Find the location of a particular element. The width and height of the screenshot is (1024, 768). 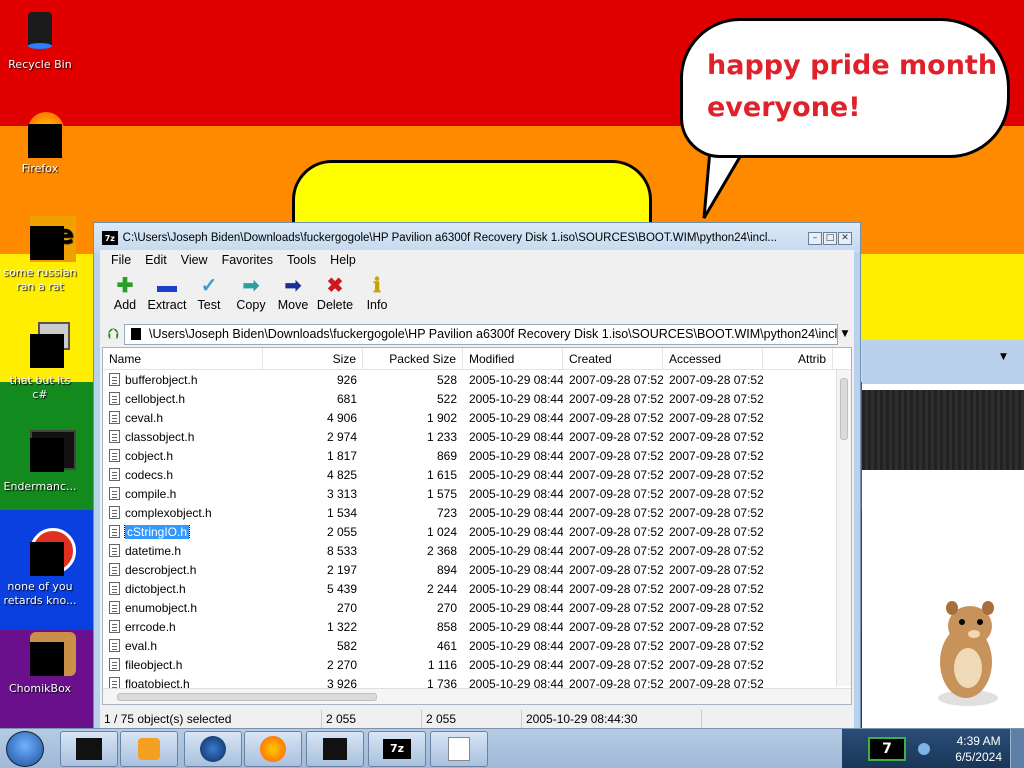

up-folder-icon: ⮉ is located at coordinates (113, 334).